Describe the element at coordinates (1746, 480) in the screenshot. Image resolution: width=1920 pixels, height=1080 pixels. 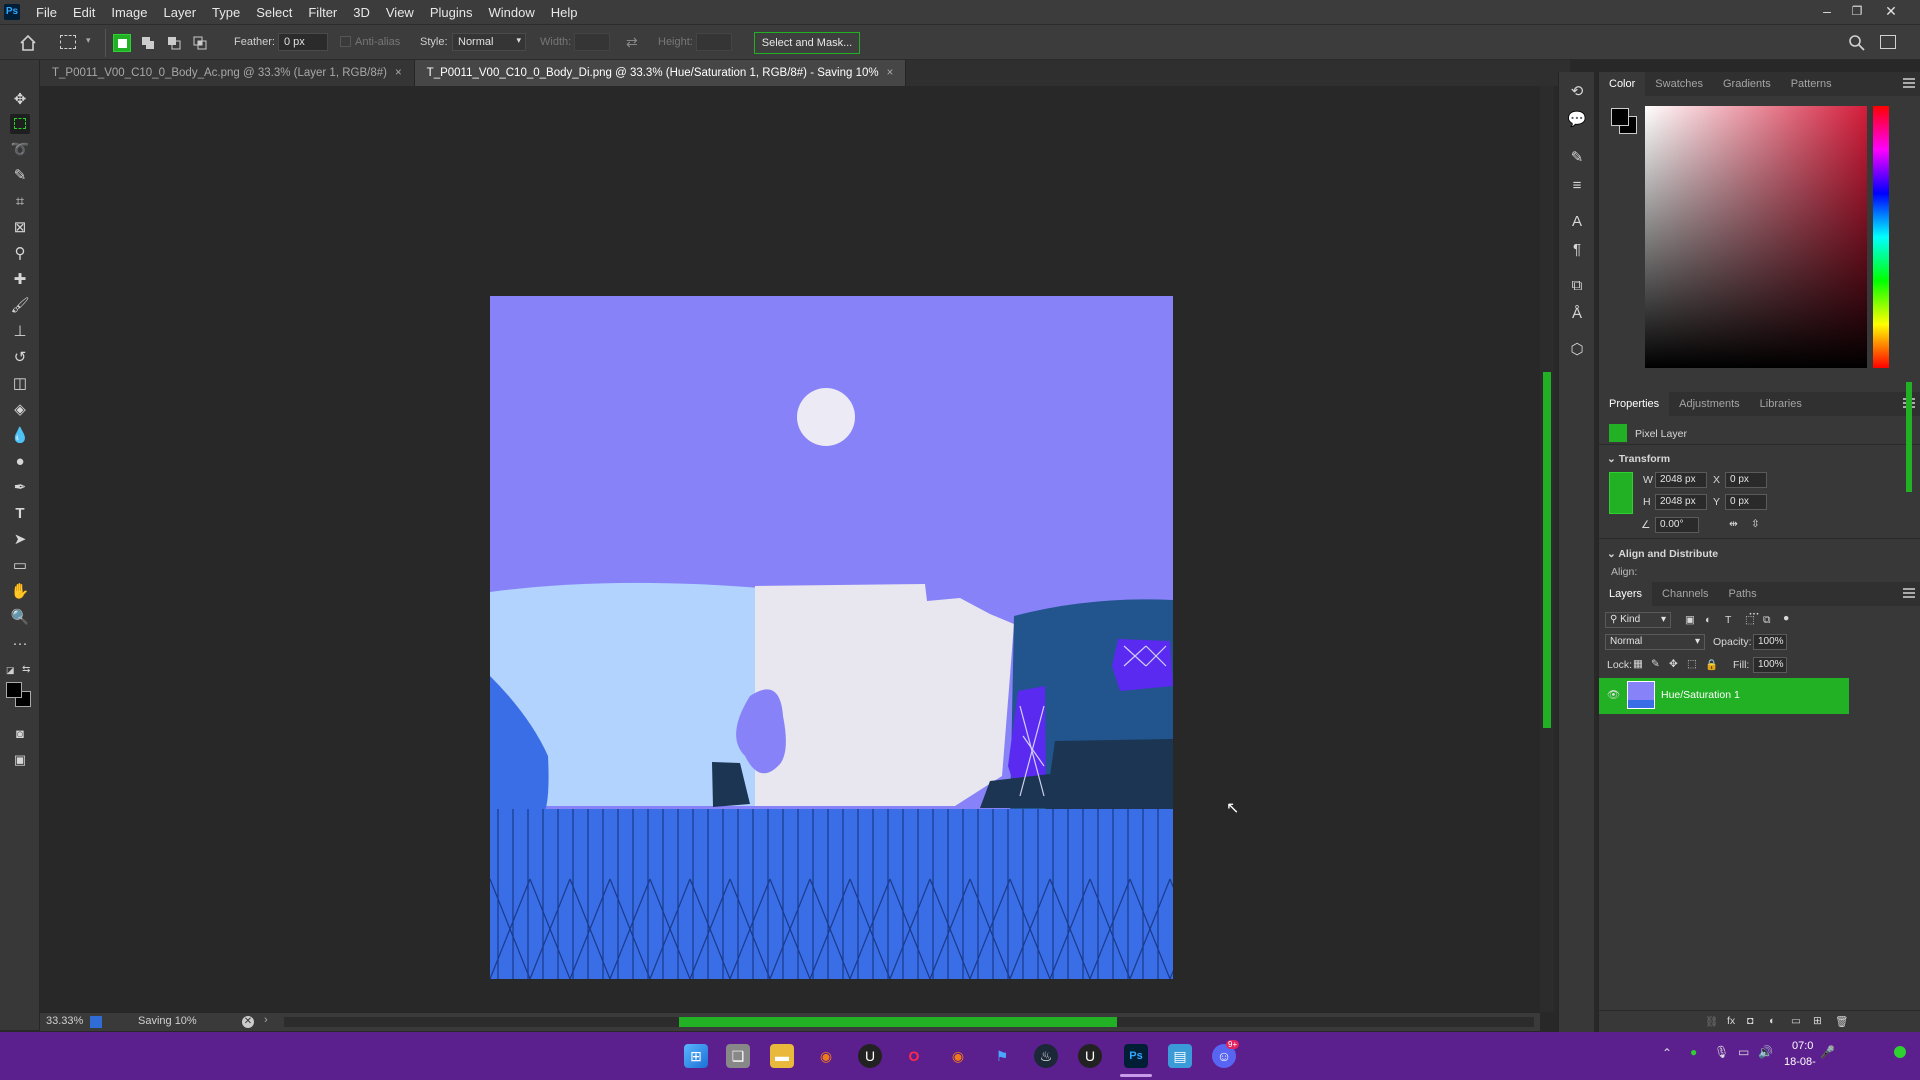
I see `x-field: 0 px` at that location.